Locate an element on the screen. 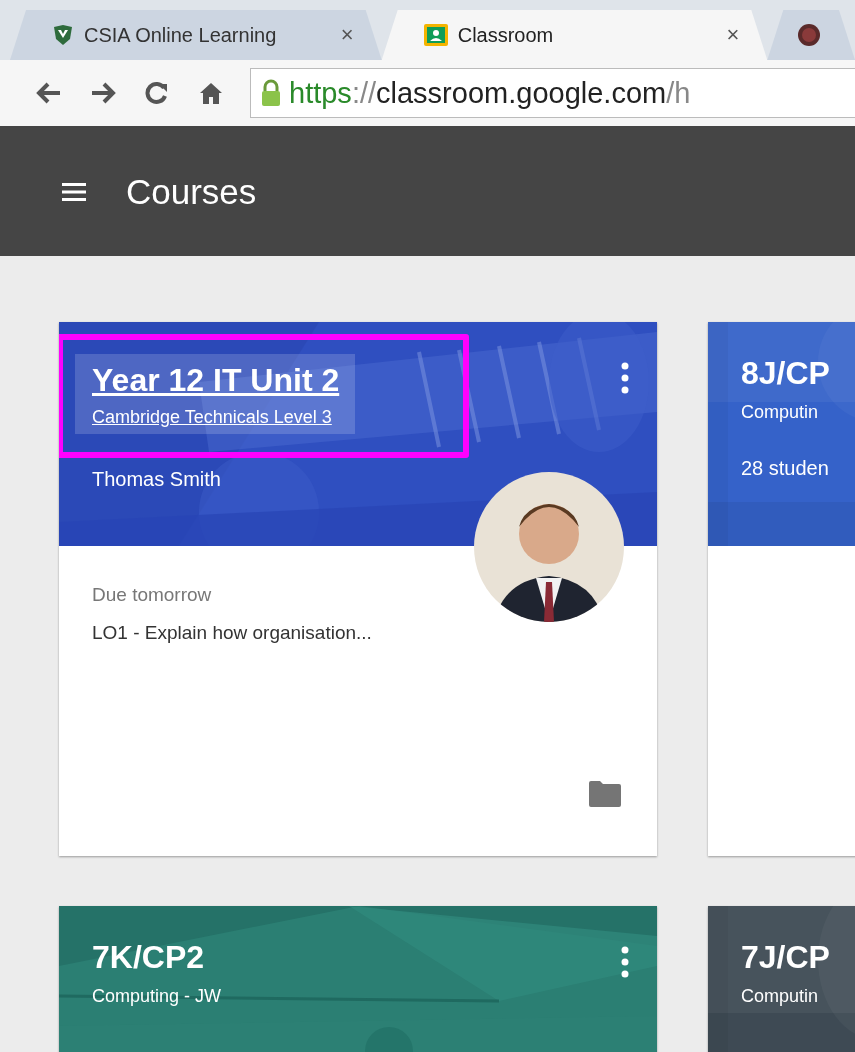  course-subtitle: Cambridge Technicals Level 3 is located at coordinates (216, 417).